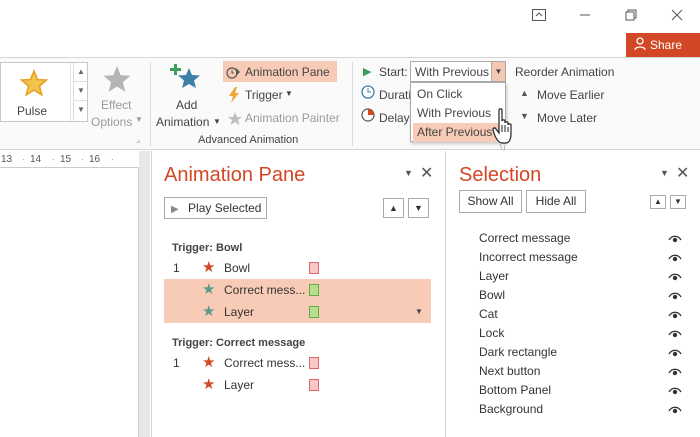 The height and width of the screenshot is (437, 700). I want to click on animation-pane-icon, so click(233, 73).